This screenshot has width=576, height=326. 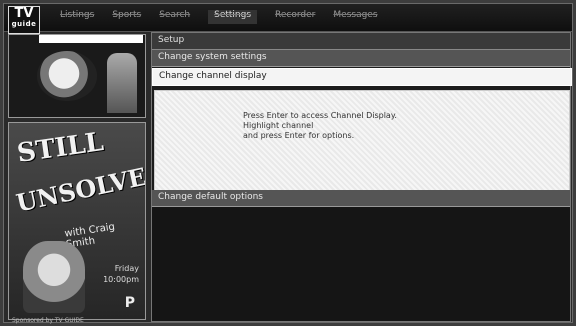 I want to click on logo-tv-text: TV, so click(x=24, y=13).